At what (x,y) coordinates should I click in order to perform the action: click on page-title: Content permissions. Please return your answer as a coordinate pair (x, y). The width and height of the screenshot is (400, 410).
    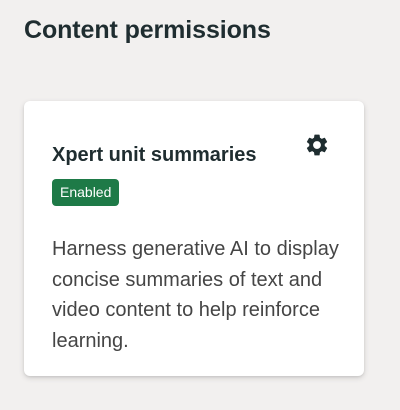
    Looking at the image, I should click on (147, 30).